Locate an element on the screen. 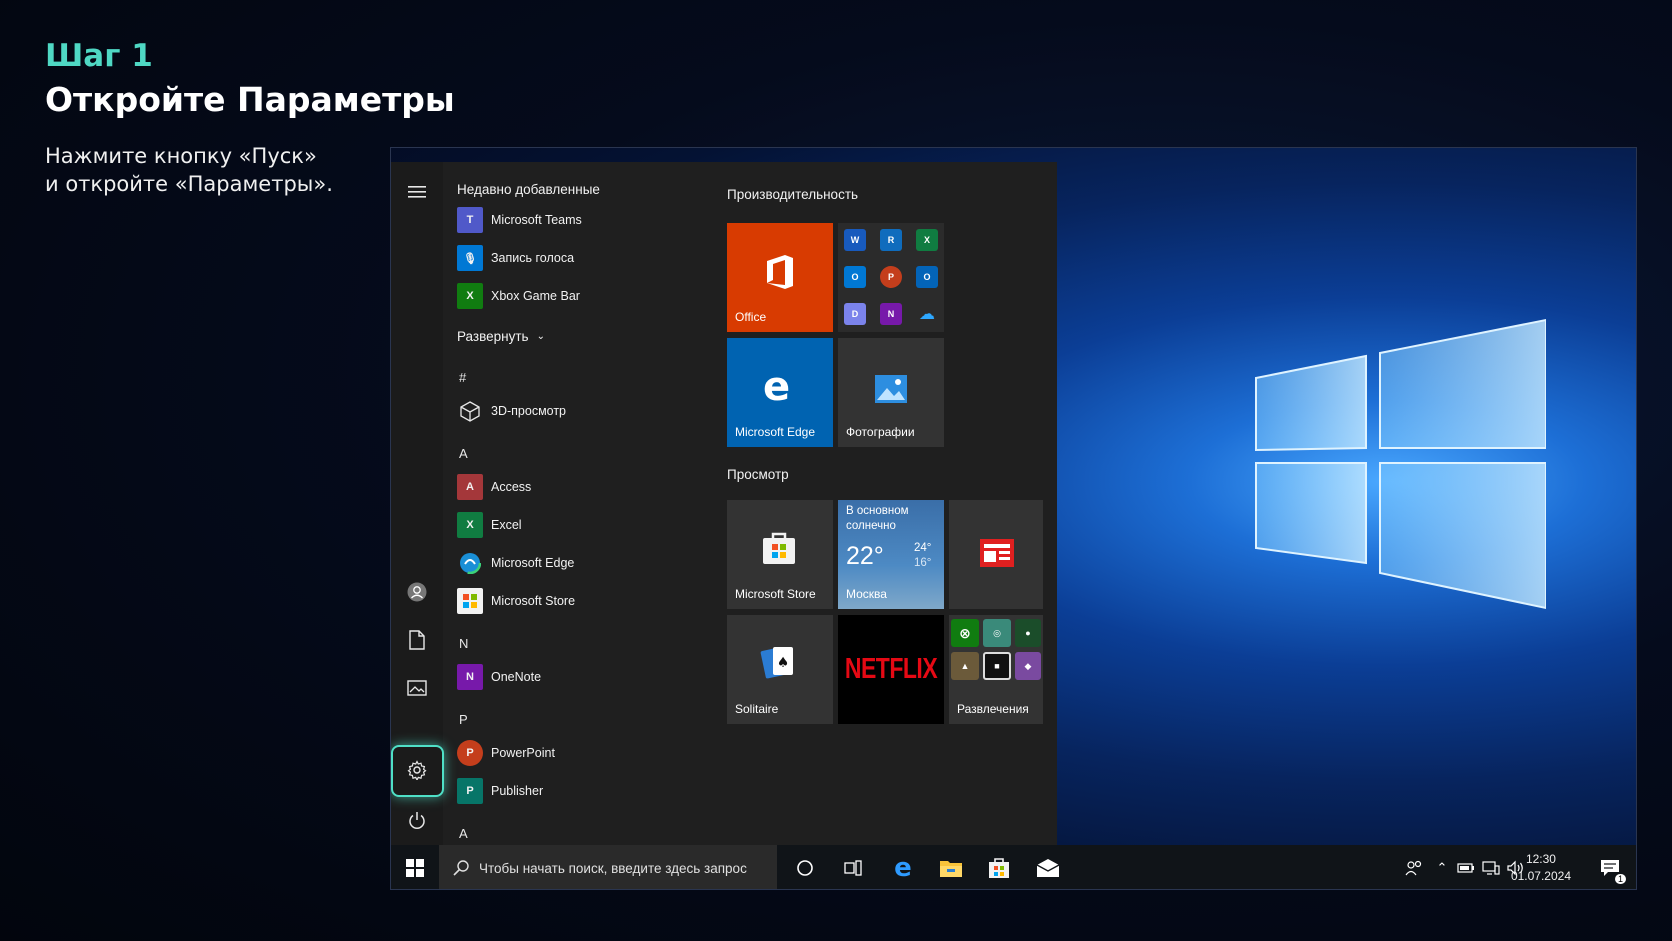 Image resolution: width=1672 pixels, height=941 pixels. planner-icon: D is located at coordinates (855, 314).